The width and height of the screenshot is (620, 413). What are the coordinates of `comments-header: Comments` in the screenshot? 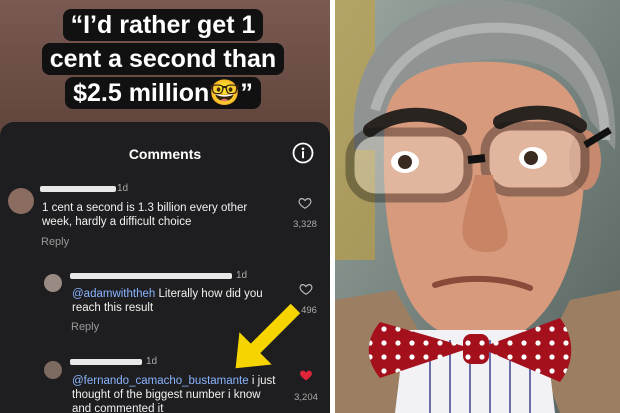 It's located at (165, 153).